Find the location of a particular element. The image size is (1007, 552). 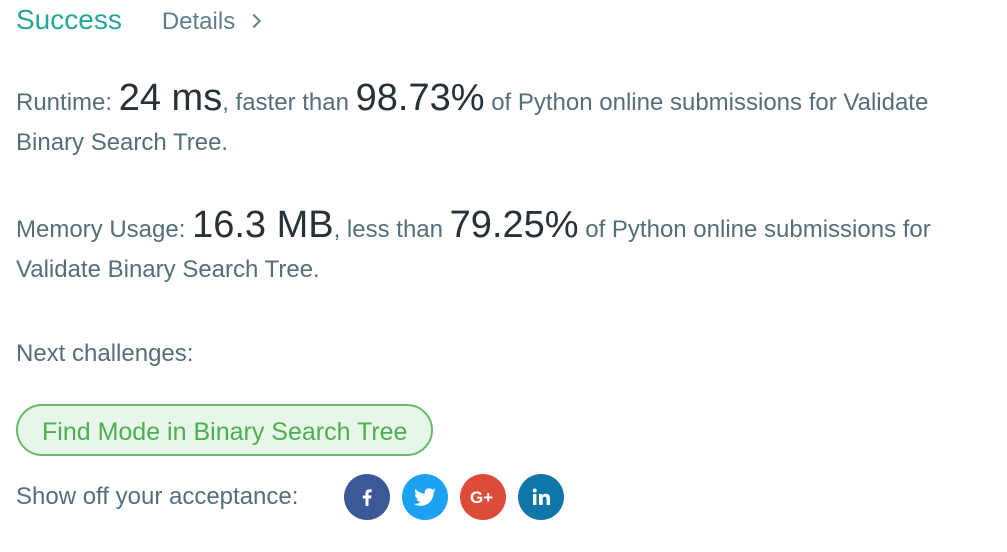

details-label: Details is located at coordinates (198, 21).